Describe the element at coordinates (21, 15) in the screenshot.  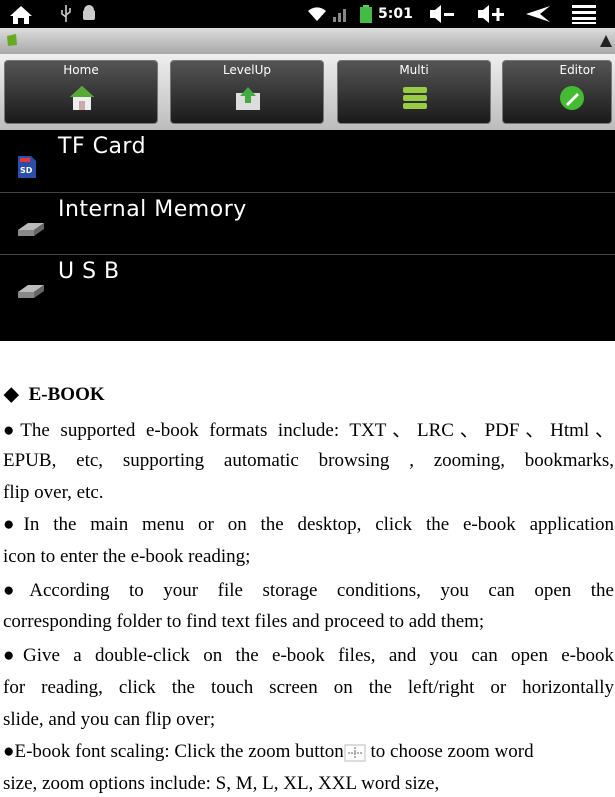
I see `home-icon` at that location.